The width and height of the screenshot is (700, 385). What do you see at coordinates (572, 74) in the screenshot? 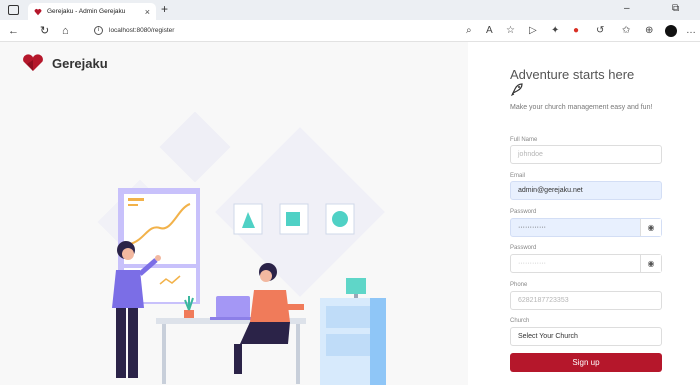
I see `form-heading: Adventure starts here` at bounding box center [572, 74].